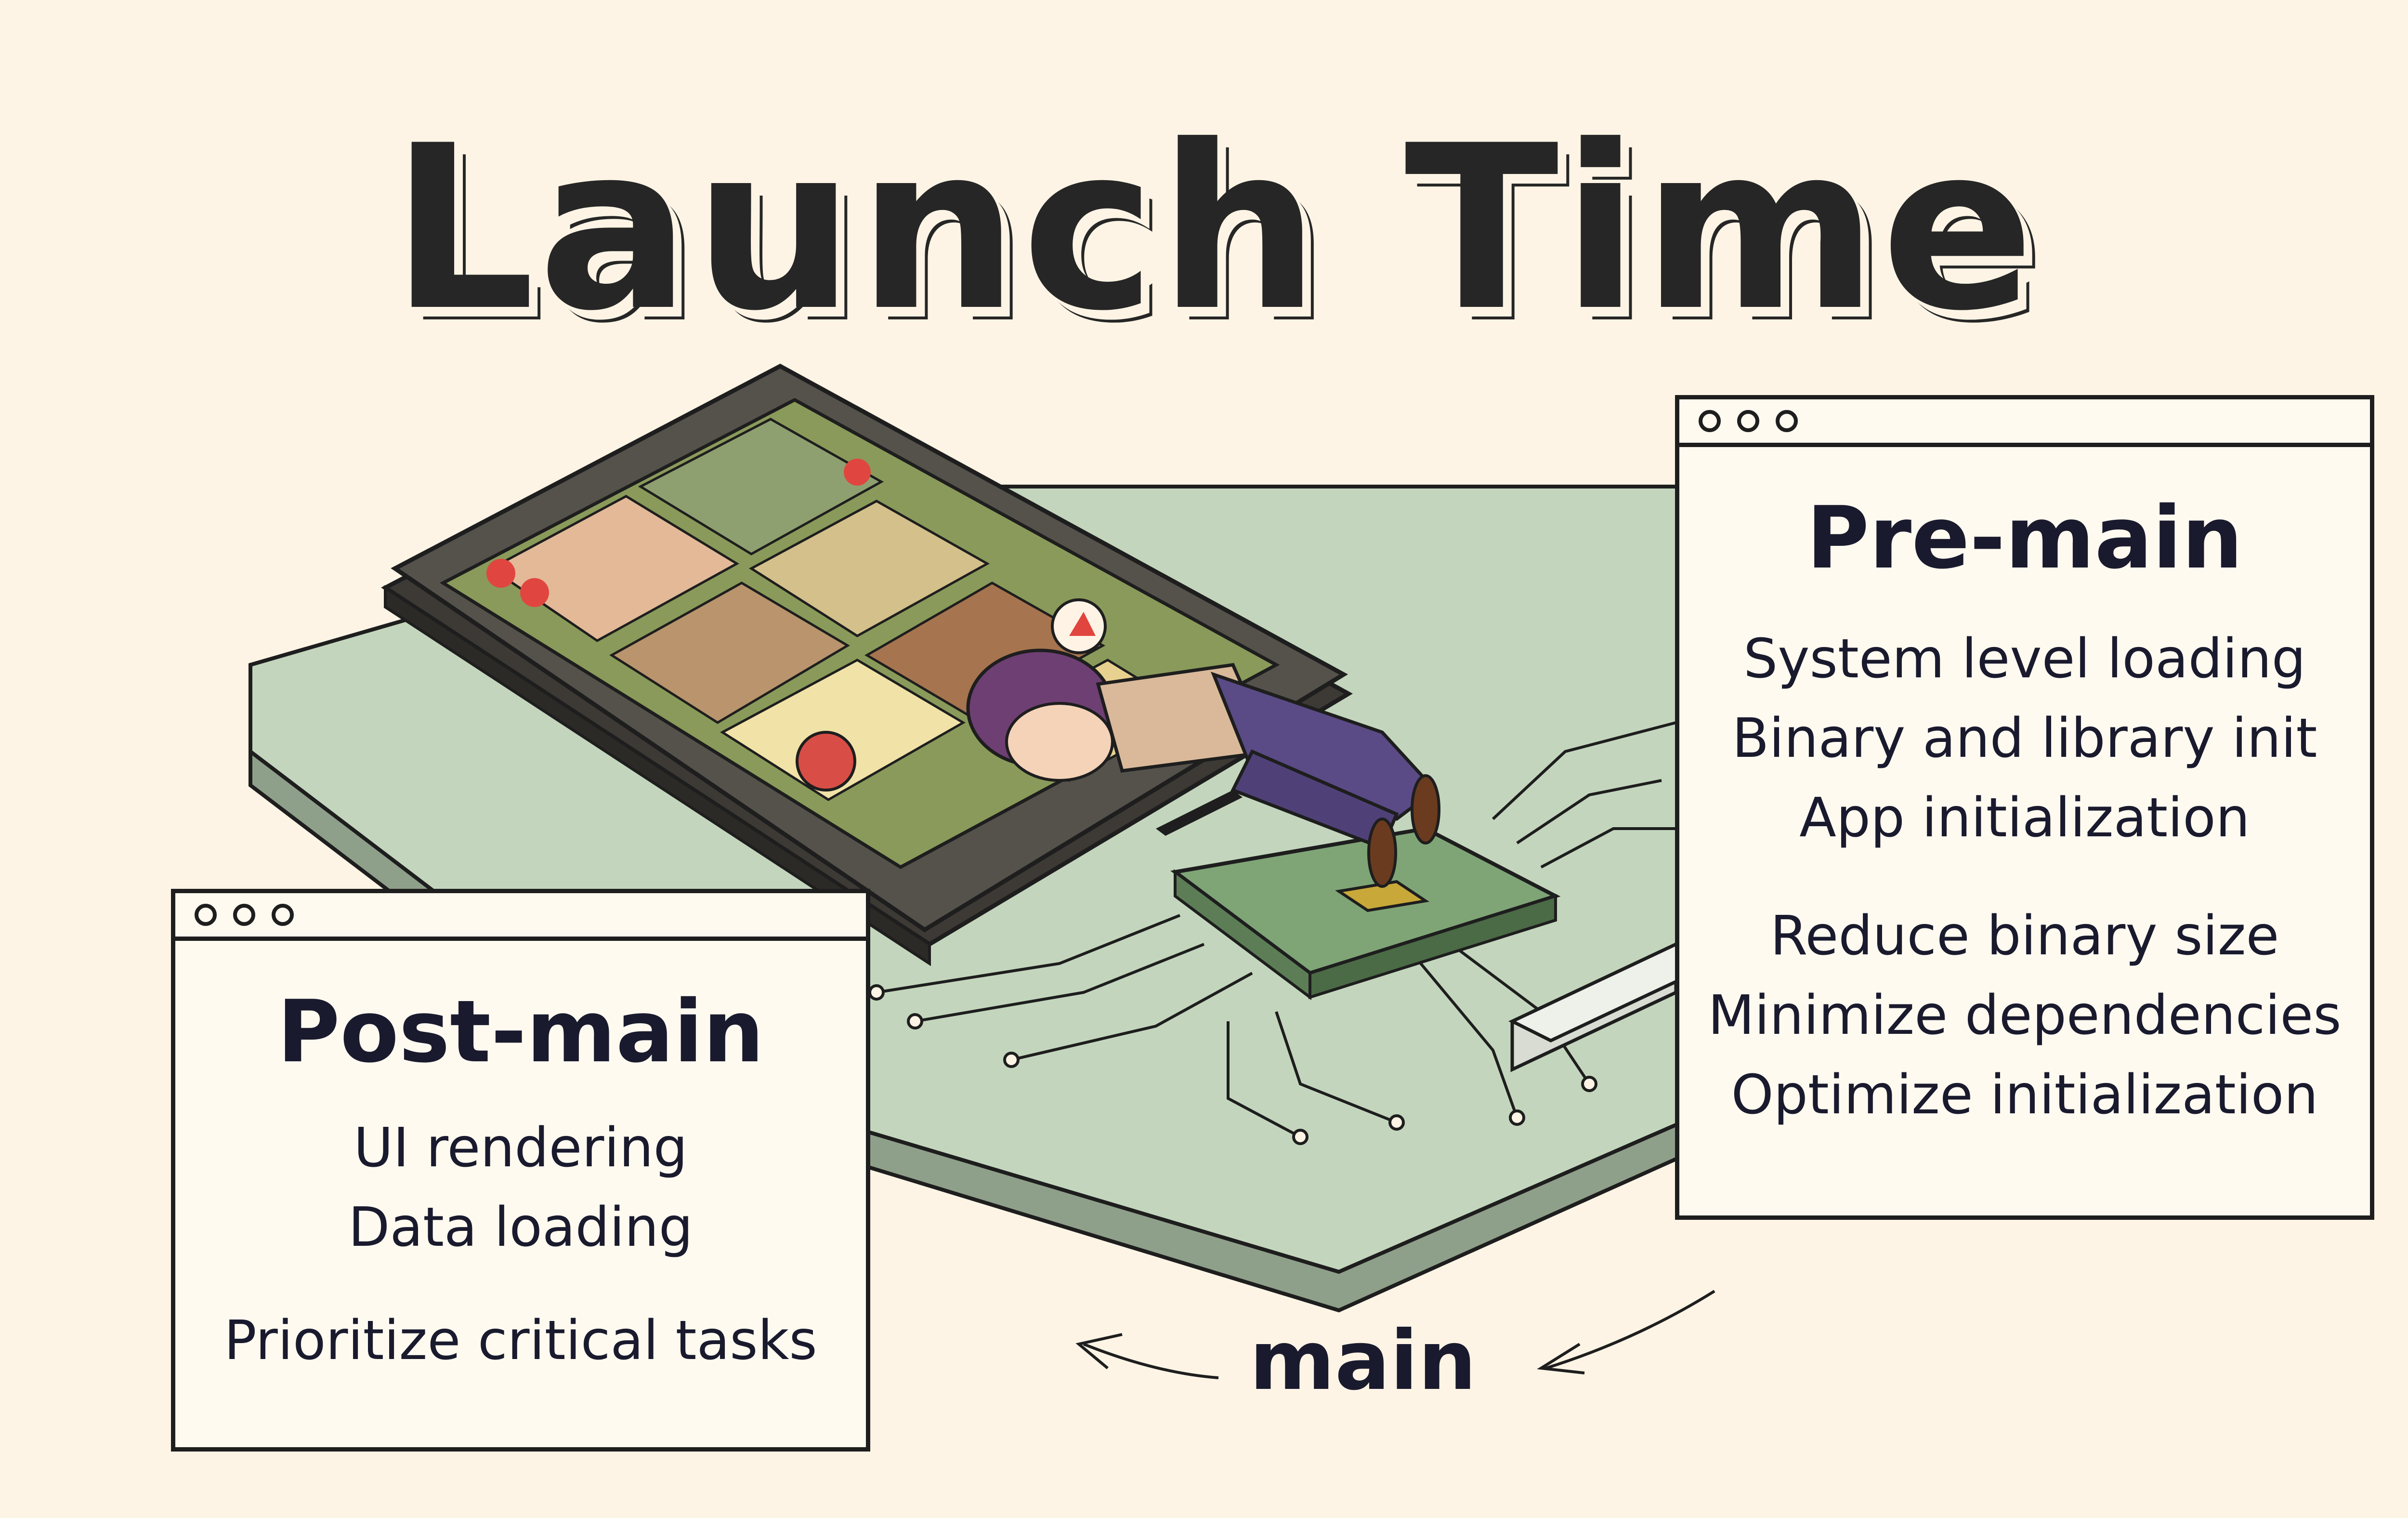  I want to click on main-label: main, so click(1363, 1361).